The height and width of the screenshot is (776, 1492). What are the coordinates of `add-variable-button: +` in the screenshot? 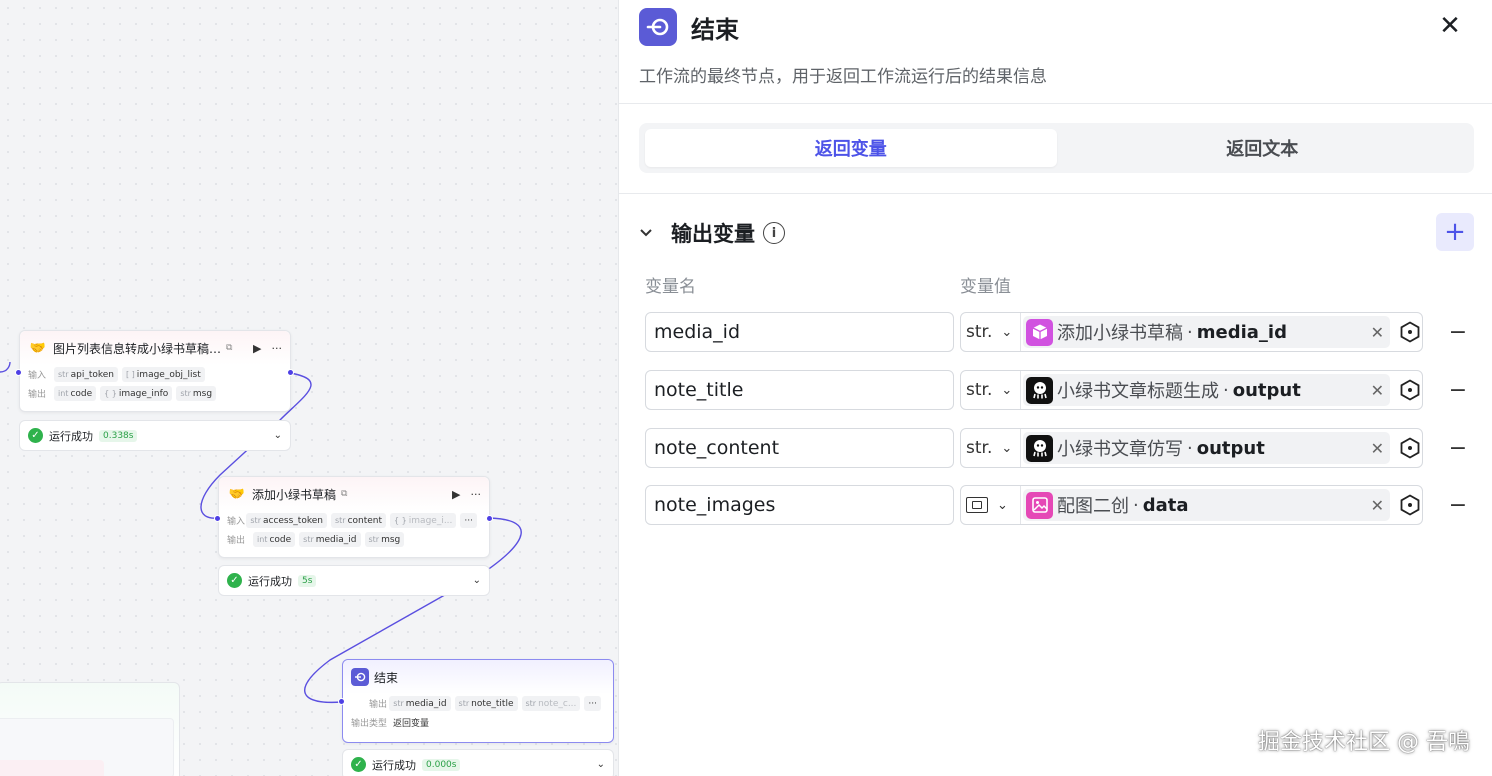 It's located at (1455, 232).